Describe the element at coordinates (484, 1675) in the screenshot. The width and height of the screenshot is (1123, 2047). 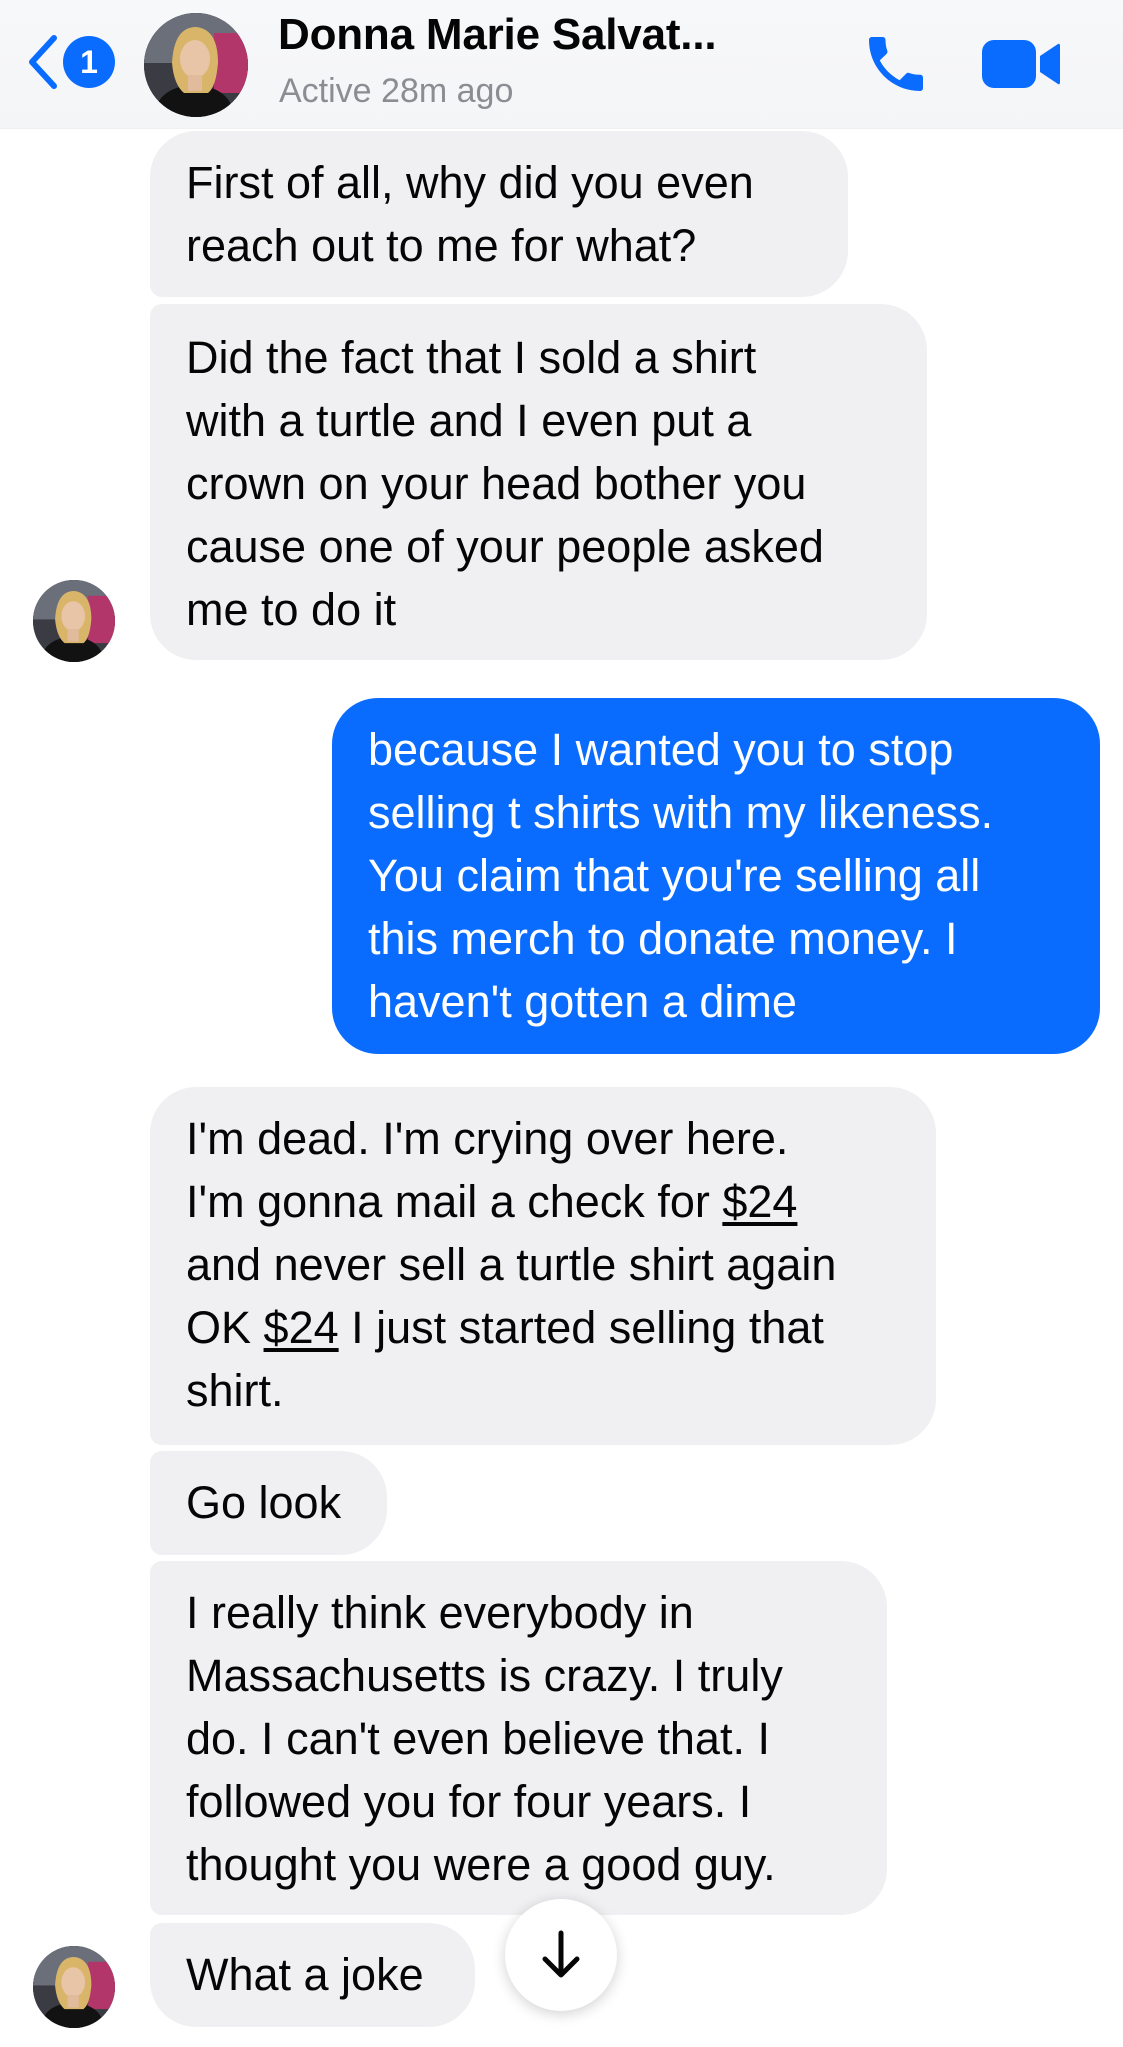
I see `message-line: Massachusetts is crazy. I truly` at that location.